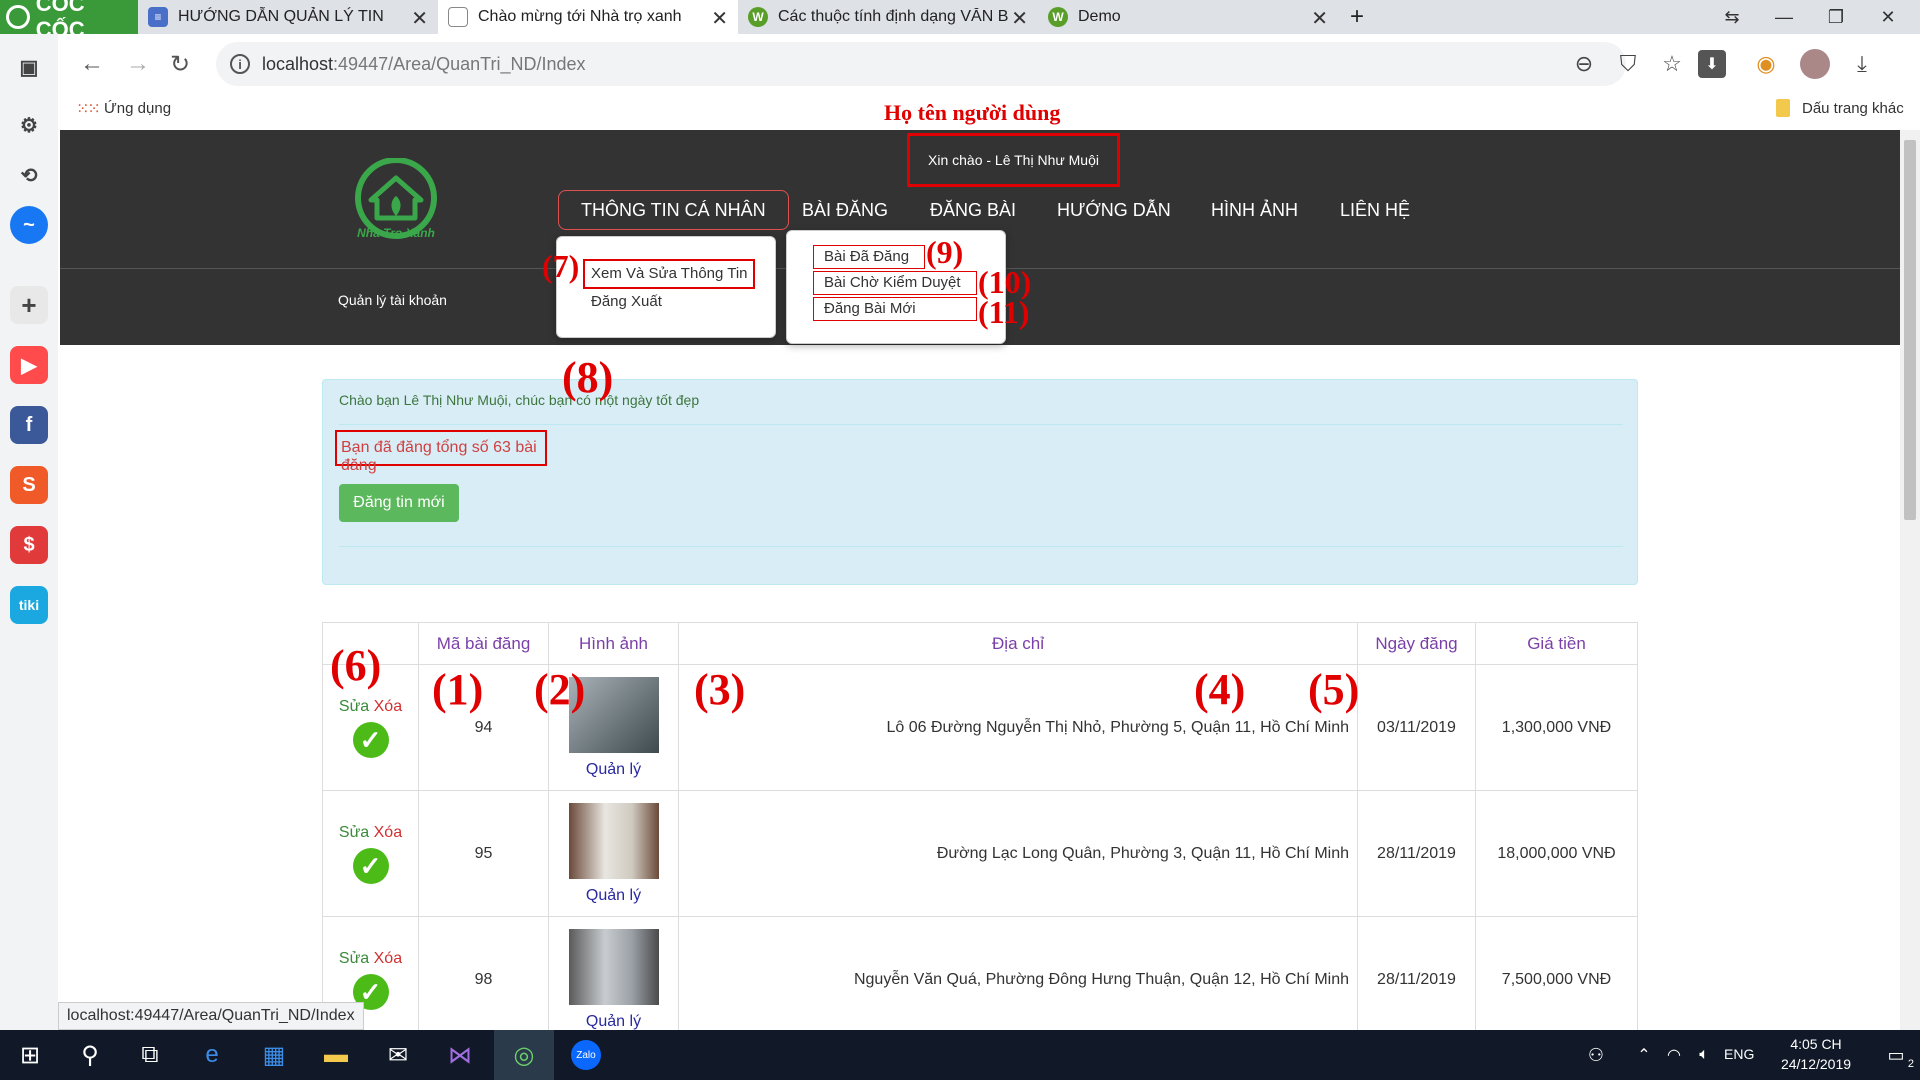 Image resolution: width=1920 pixels, height=1080 pixels. Describe the element at coordinates (1628, 64) in the screenshot. I see `shield-icon: ⛉` at that location.